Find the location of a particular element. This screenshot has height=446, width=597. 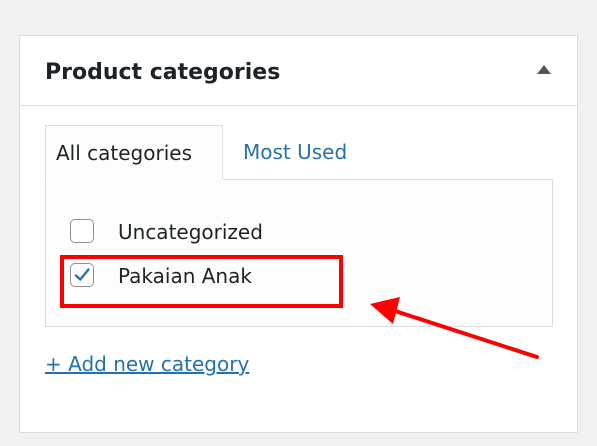

red-arrow-icon is located at coordinates (454, 328).